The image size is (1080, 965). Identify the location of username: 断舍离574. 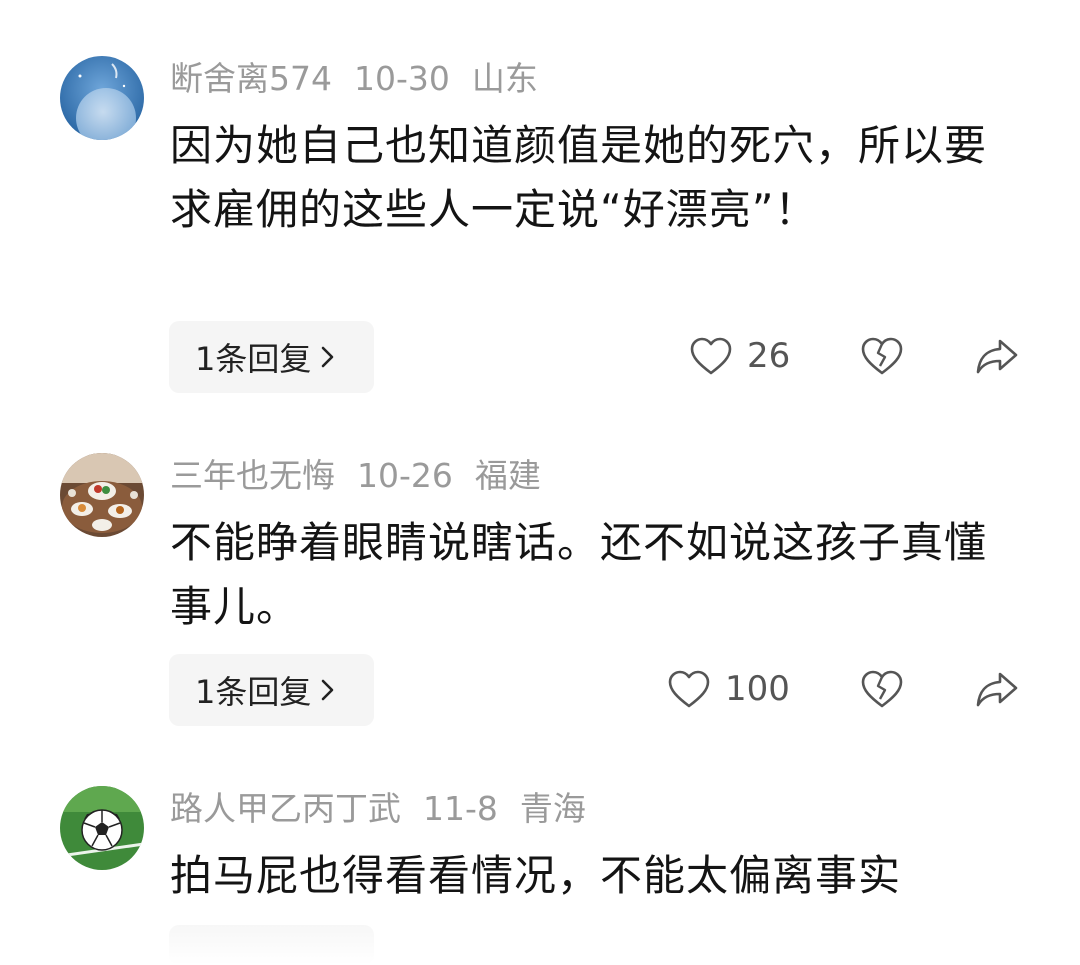
(251, 78).